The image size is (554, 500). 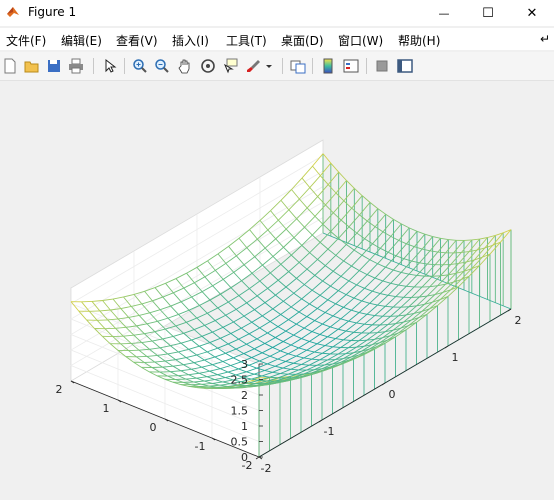 I want to click on rotate-3d-icon, so click(x=208, y=66).